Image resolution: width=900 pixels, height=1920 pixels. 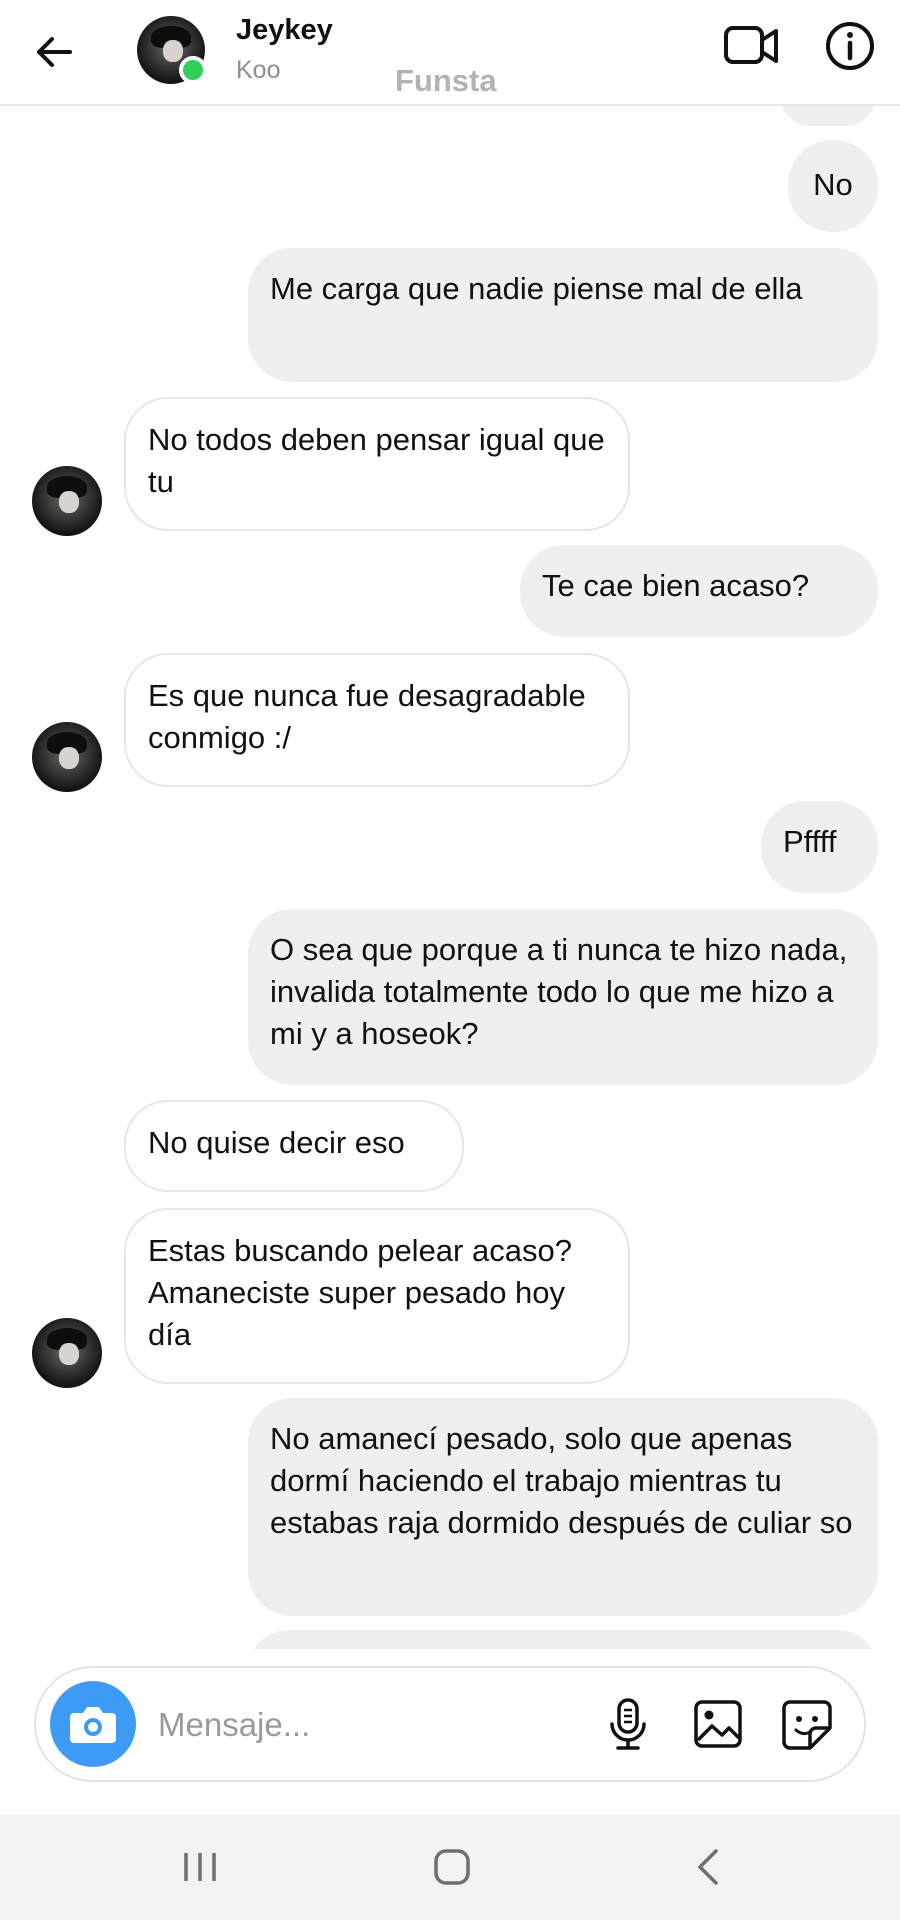 What do you see at coordinates (850, 46) in the screenshot?
I see `info-icon` at bounding box center [850, 46].